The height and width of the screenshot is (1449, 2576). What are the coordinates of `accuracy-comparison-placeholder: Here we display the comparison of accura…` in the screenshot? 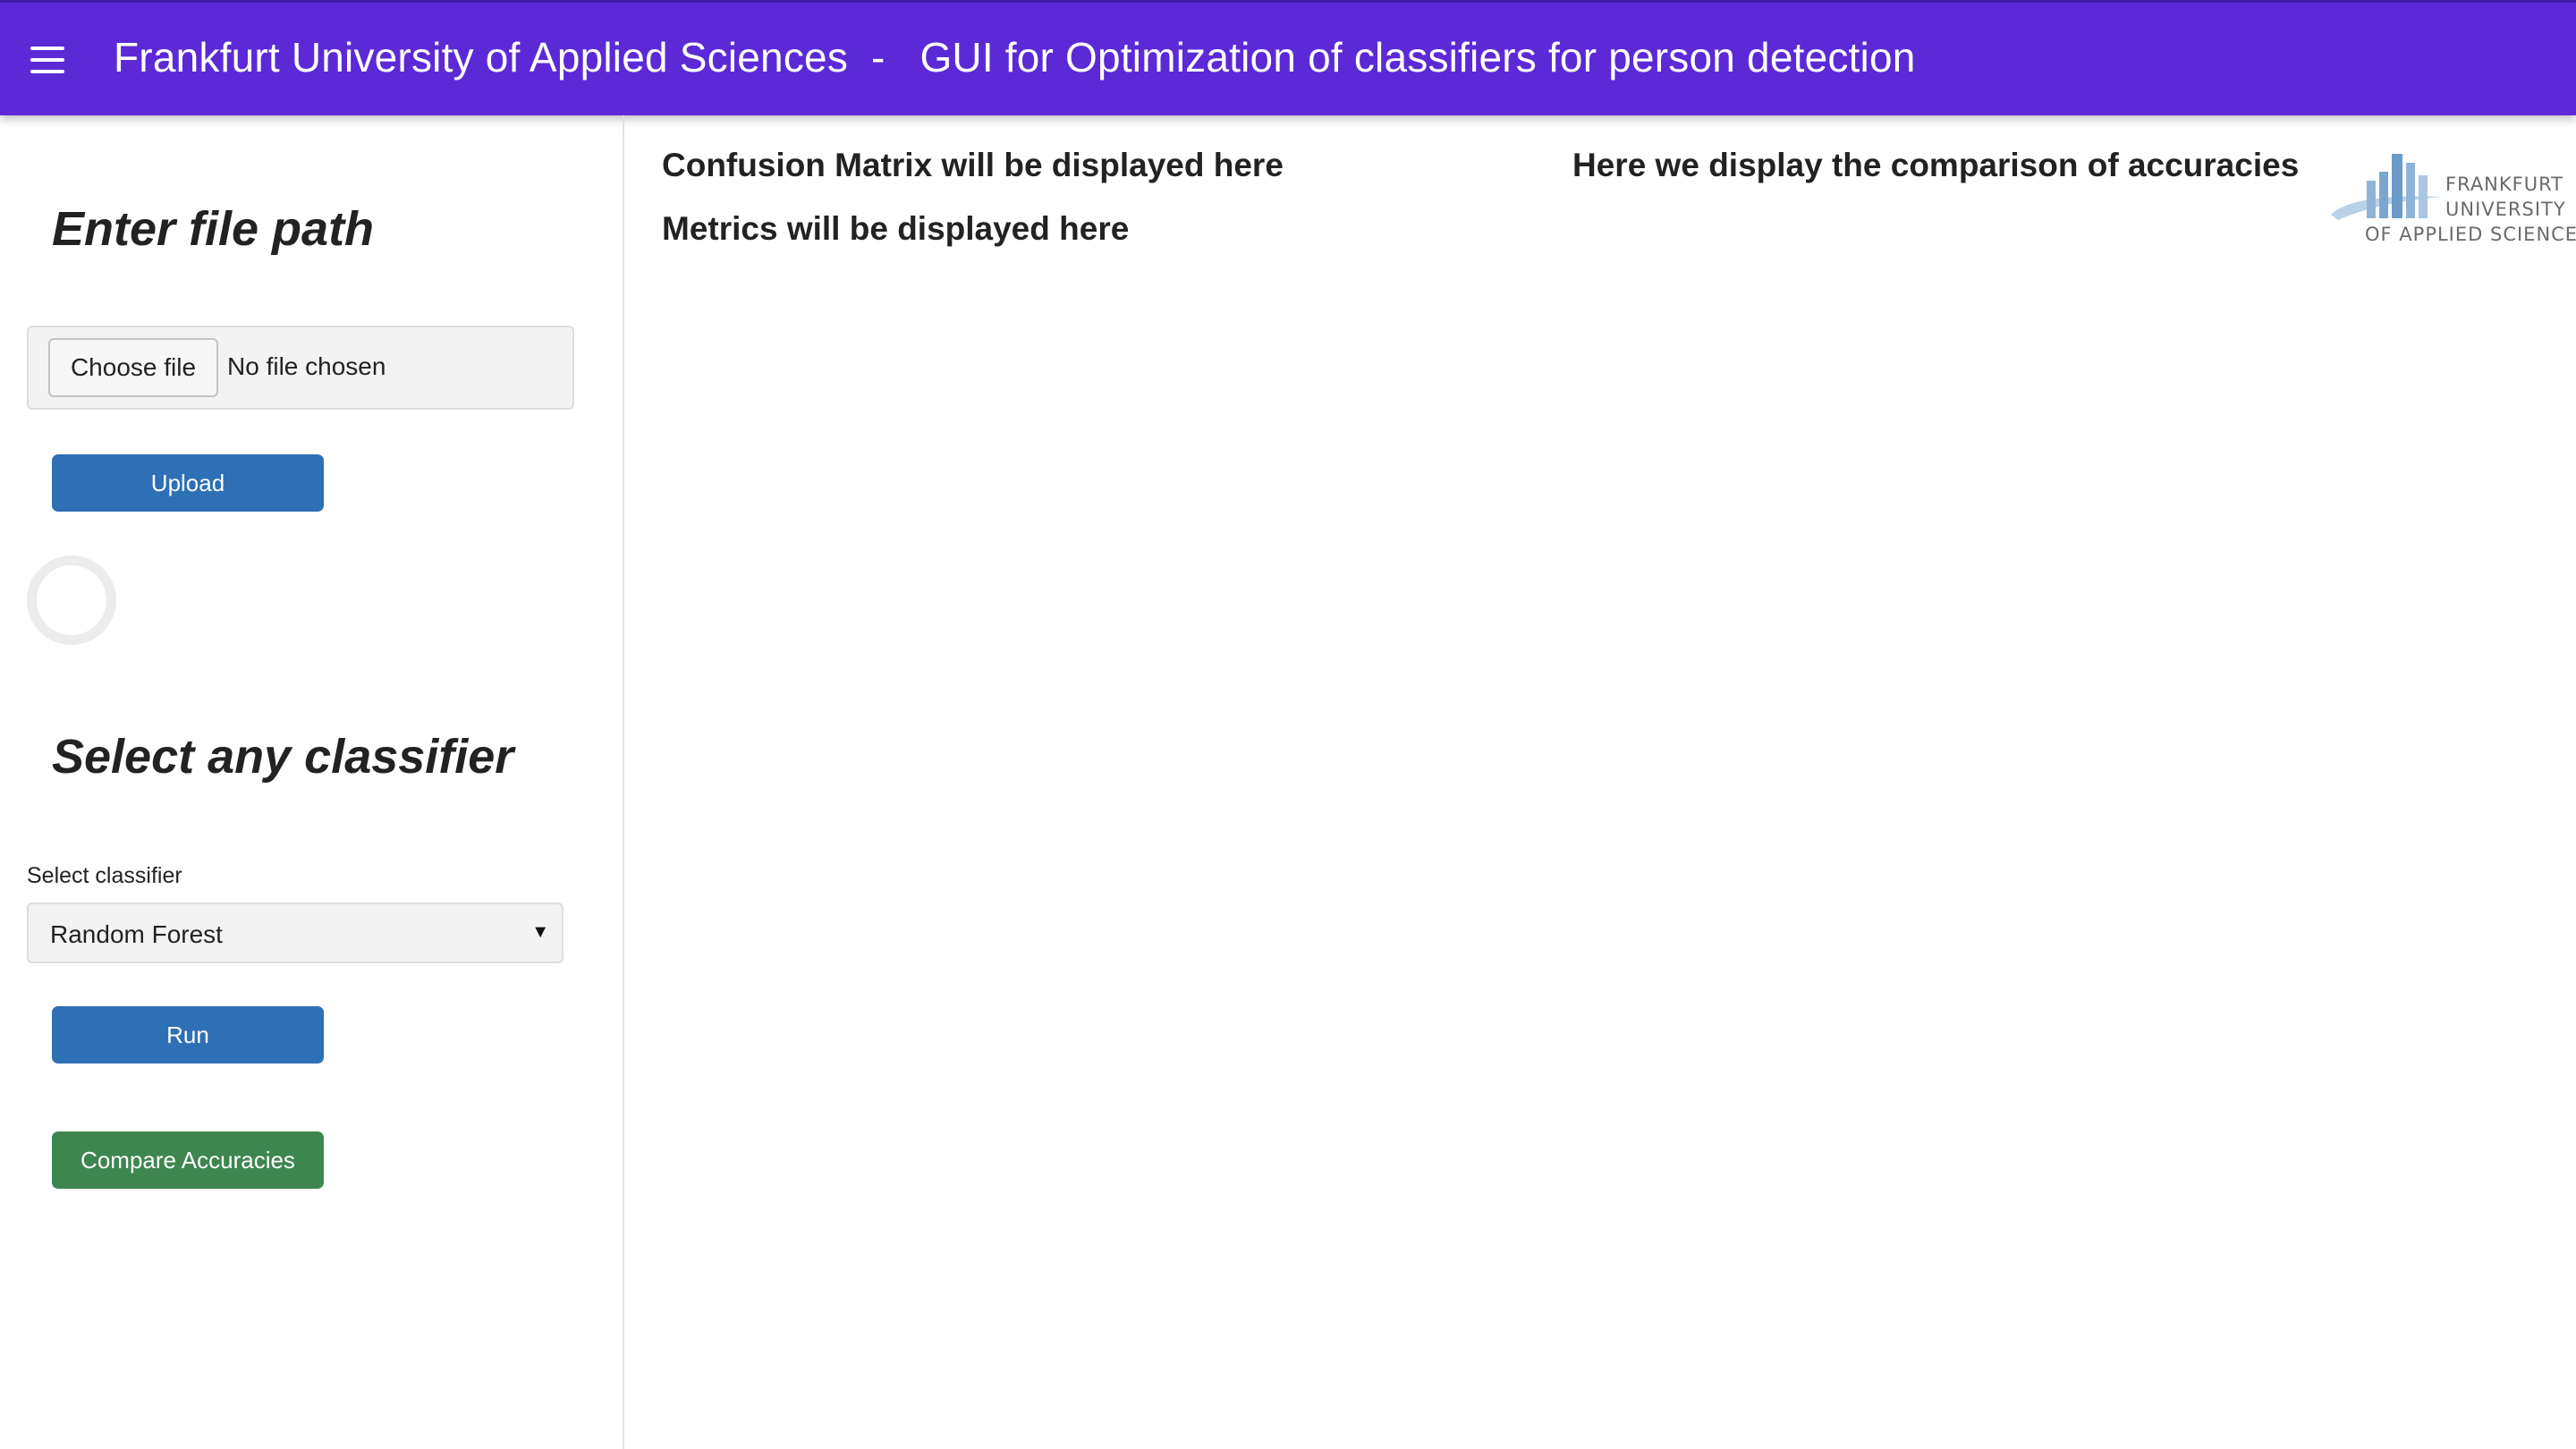 It's located at (1936, 165).